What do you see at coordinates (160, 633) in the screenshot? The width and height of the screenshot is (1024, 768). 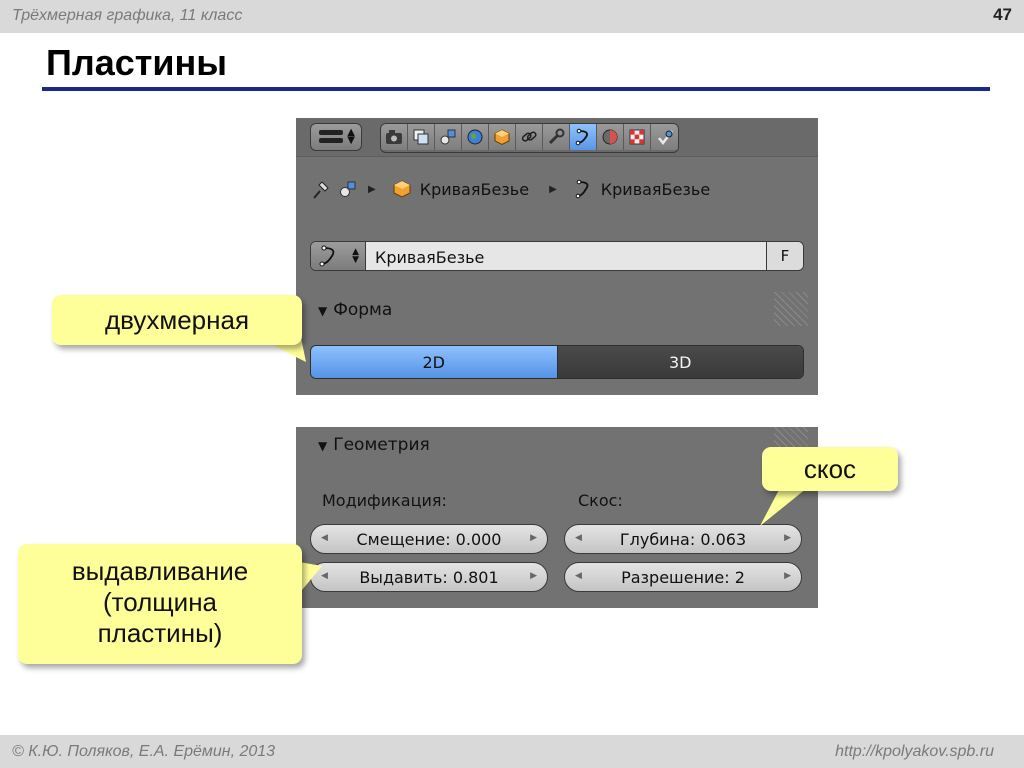 I see `callout-extrude-line: пластины)` at bounding box center [160, 633].